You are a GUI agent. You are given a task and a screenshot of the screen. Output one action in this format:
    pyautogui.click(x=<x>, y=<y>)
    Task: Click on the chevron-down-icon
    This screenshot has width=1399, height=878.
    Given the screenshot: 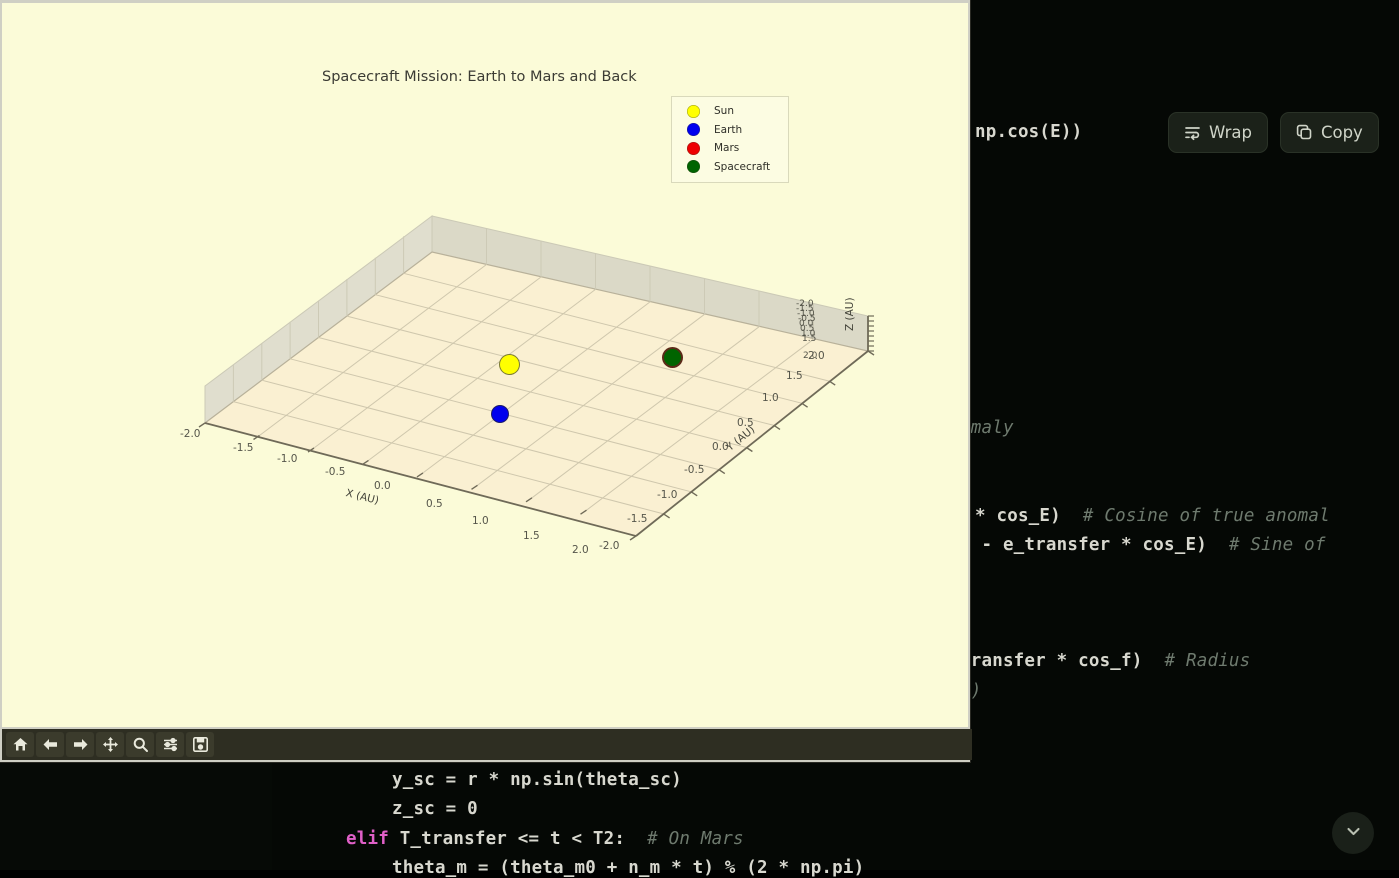 What is the action you would take?
    pyautogui.click(x=1353, y=833)
    